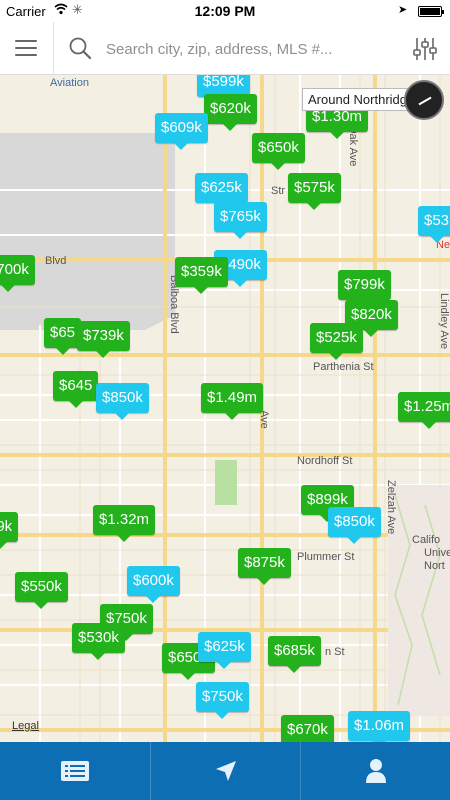 This screenshot has height=800, width=450. I want to click on map-label-lindley-ave: Lindley Ave, so click(444, 321).